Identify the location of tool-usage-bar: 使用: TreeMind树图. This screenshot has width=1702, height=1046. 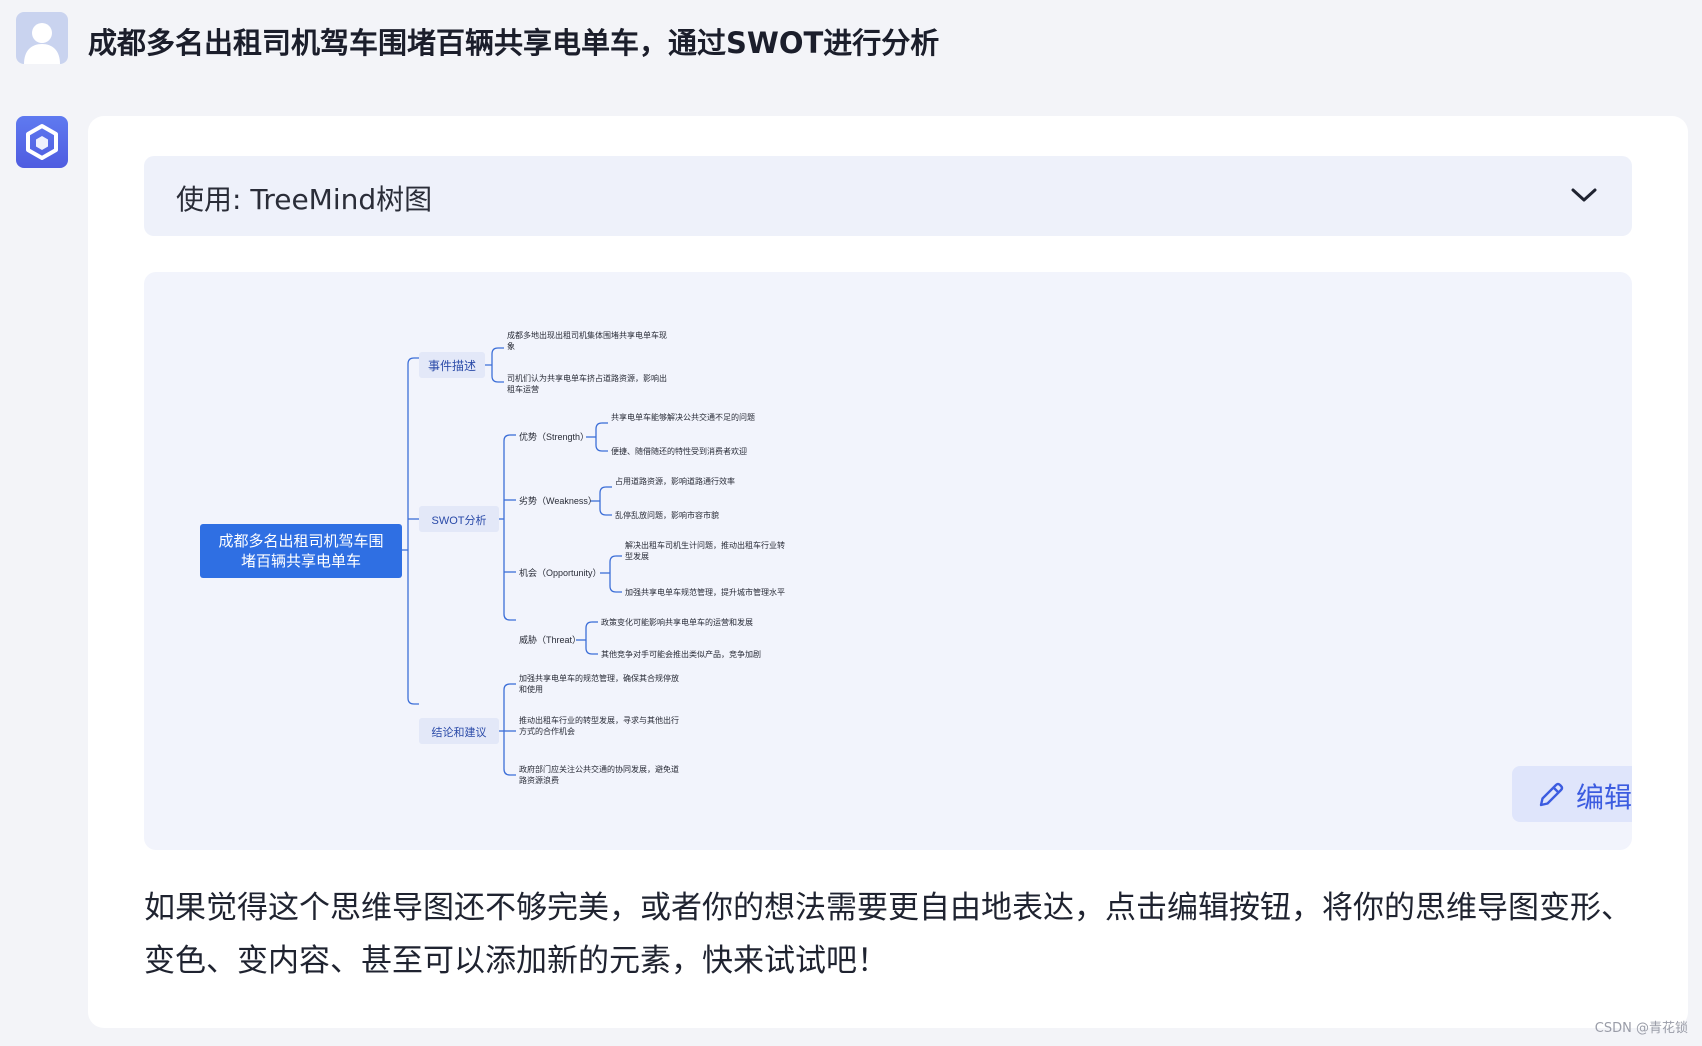
(888, 196).